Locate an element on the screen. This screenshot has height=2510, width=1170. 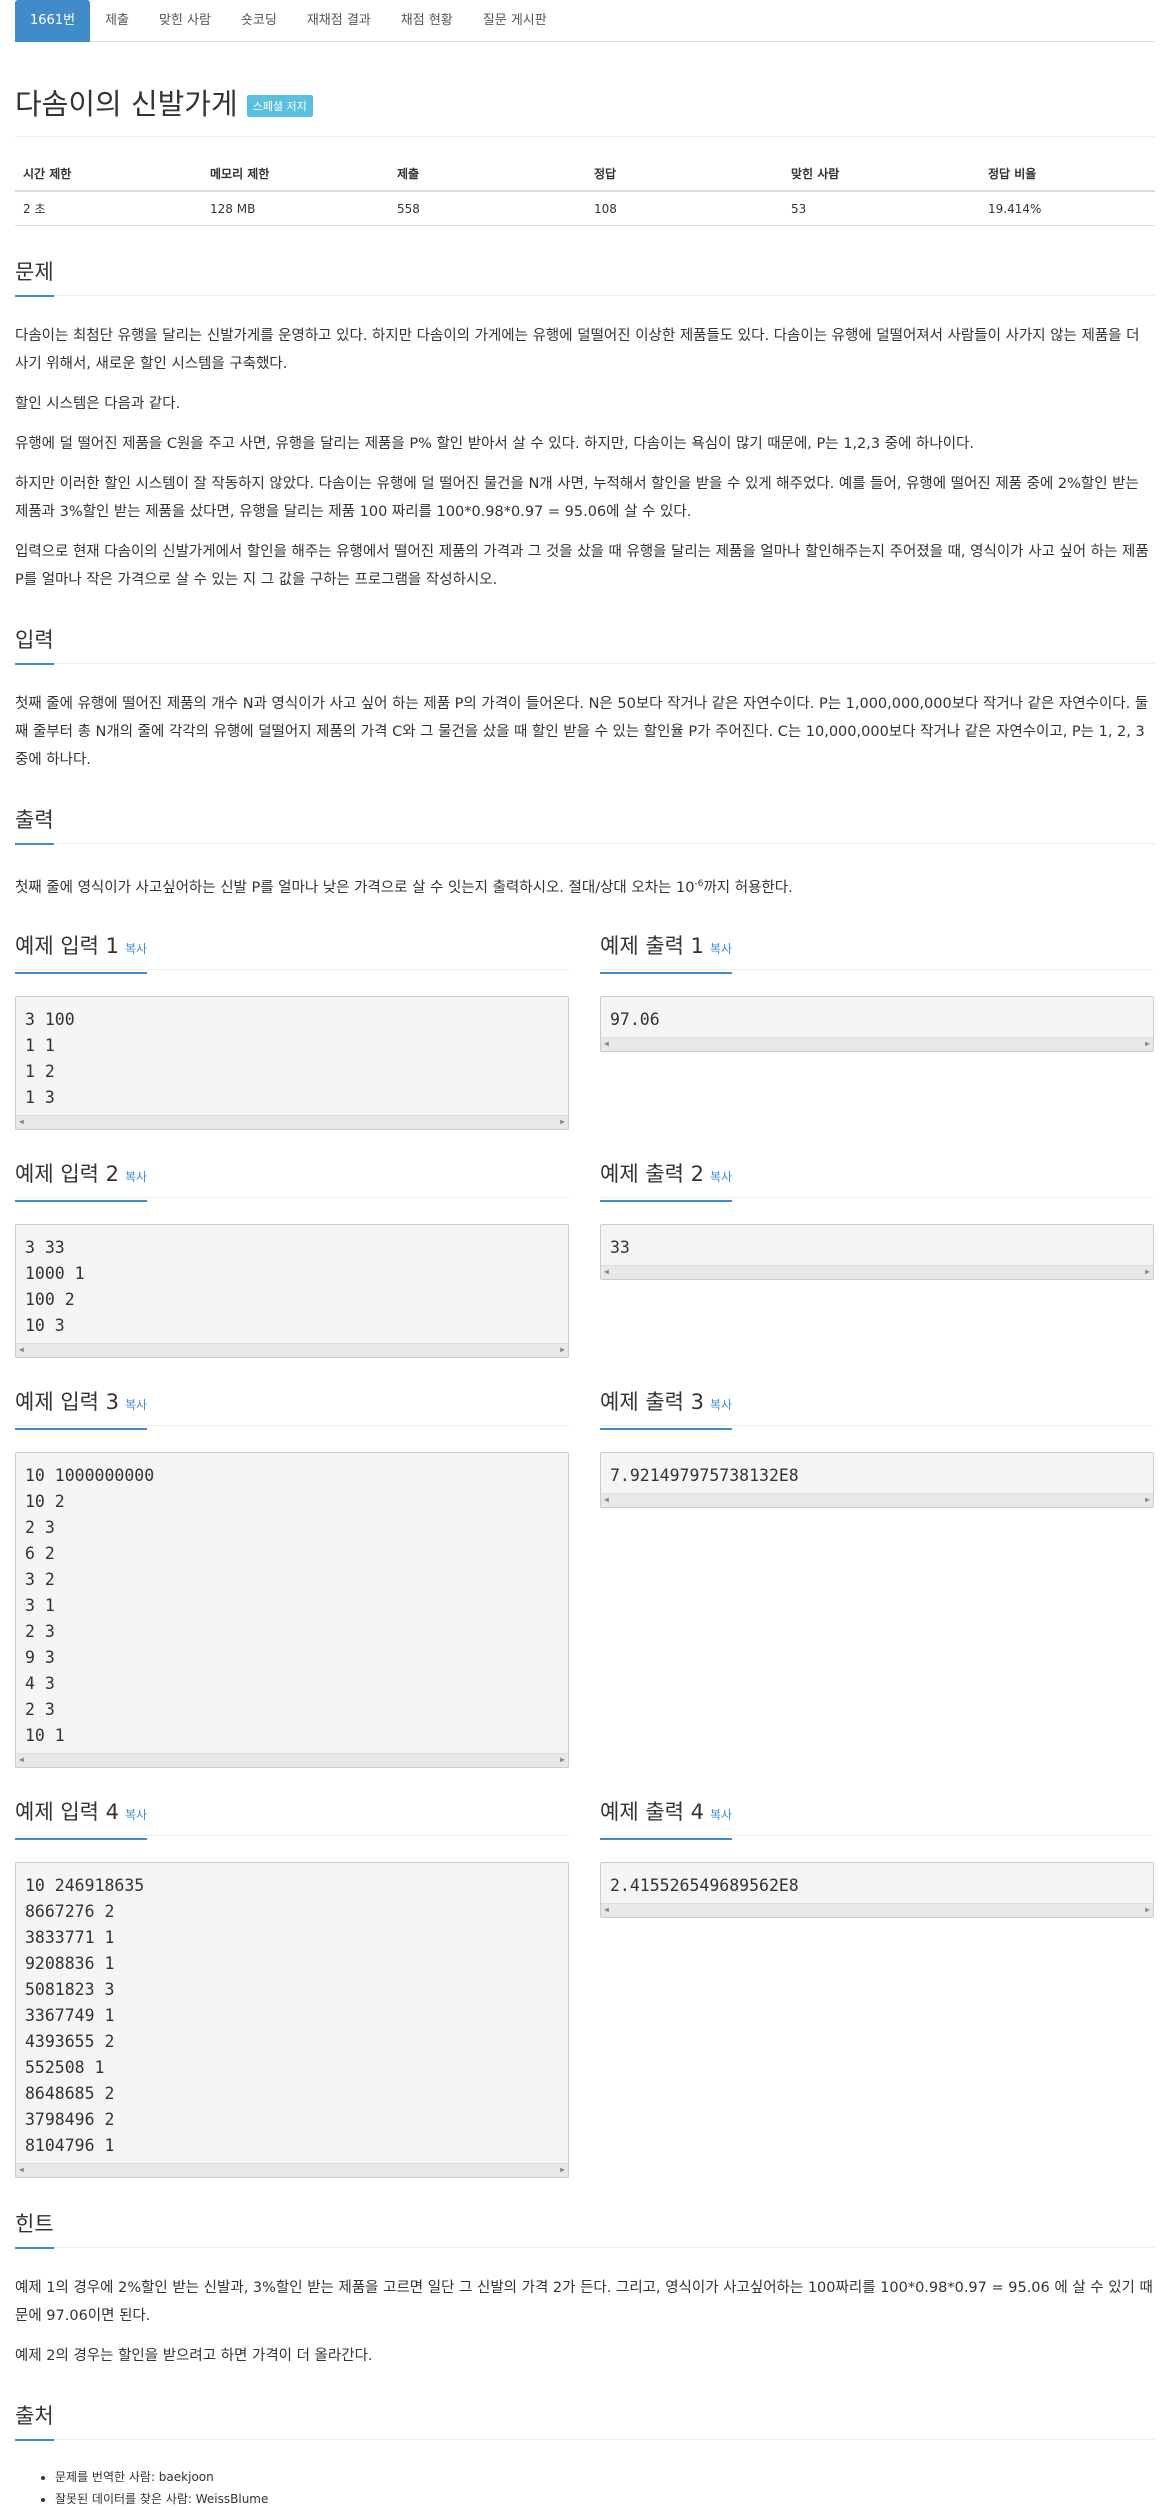
sample-input-line: 3 33 is located at coordinates (45, 1247).